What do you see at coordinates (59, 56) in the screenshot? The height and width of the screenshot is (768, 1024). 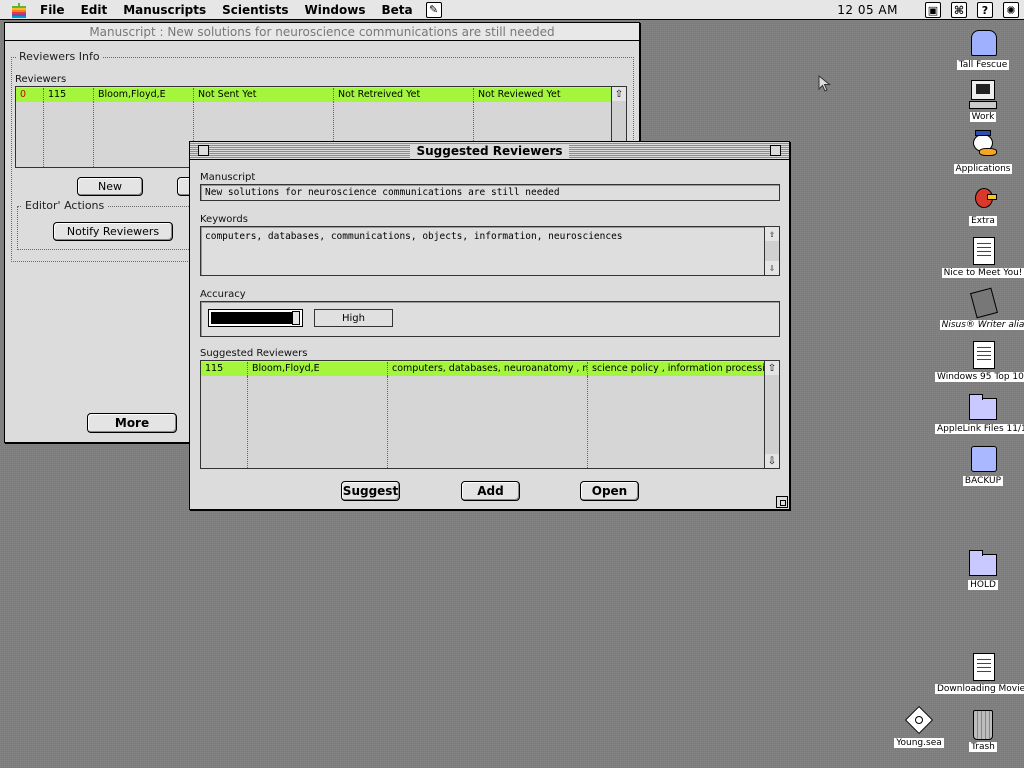 I see `group-label: Reviewers Info` at bounding box center [59, 56].